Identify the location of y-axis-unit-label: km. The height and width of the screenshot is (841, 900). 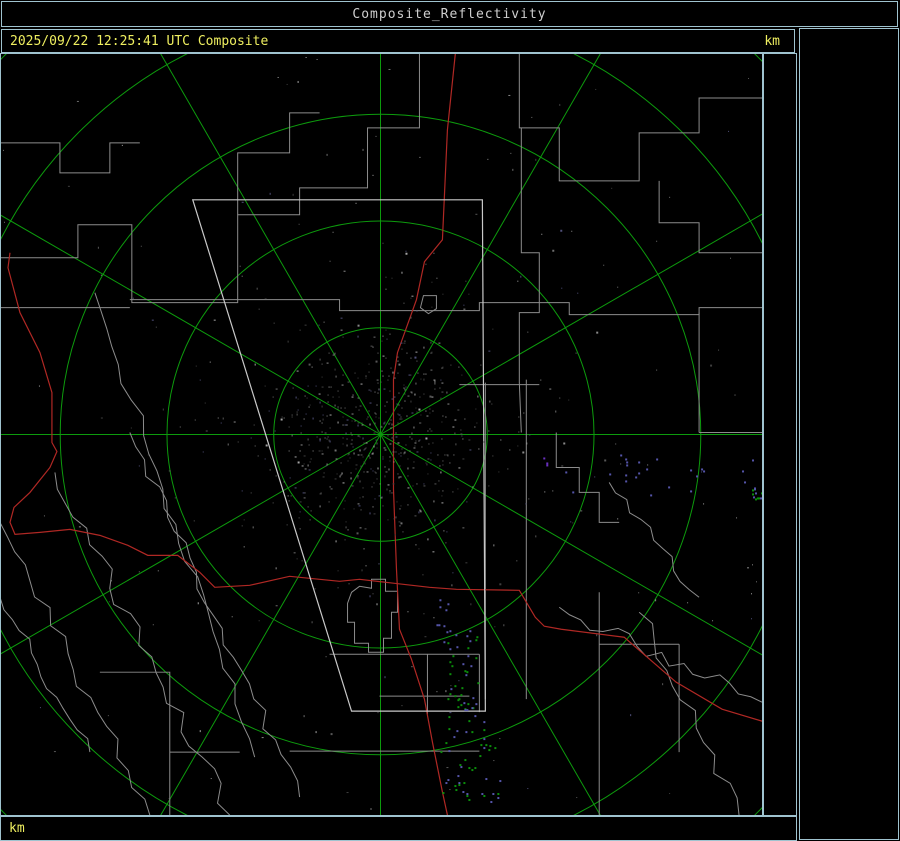
(772, 41).